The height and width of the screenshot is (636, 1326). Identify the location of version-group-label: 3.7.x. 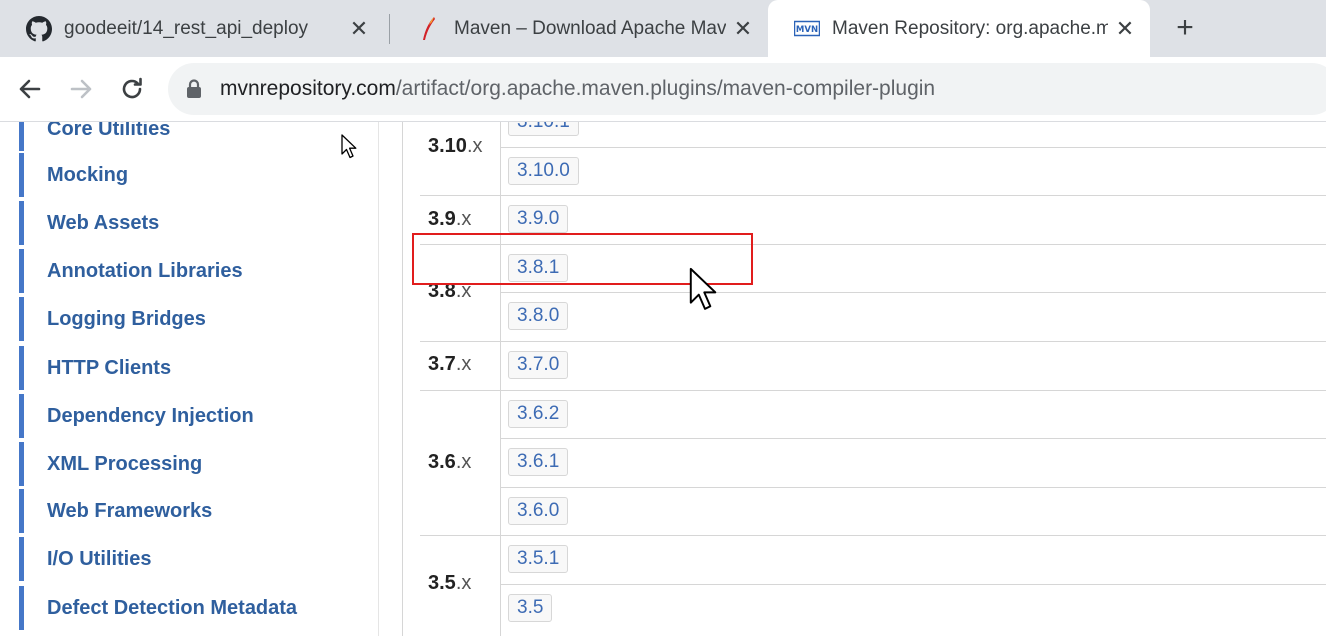
(449, 364).